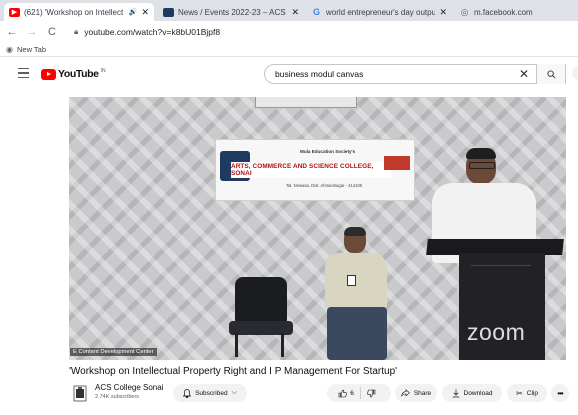 This screenshot has width=578, height=415. What do you see at coordinates (306, 102) in the screenshot?
I see `video-air-conditioner` at bounding box center [306, 102].